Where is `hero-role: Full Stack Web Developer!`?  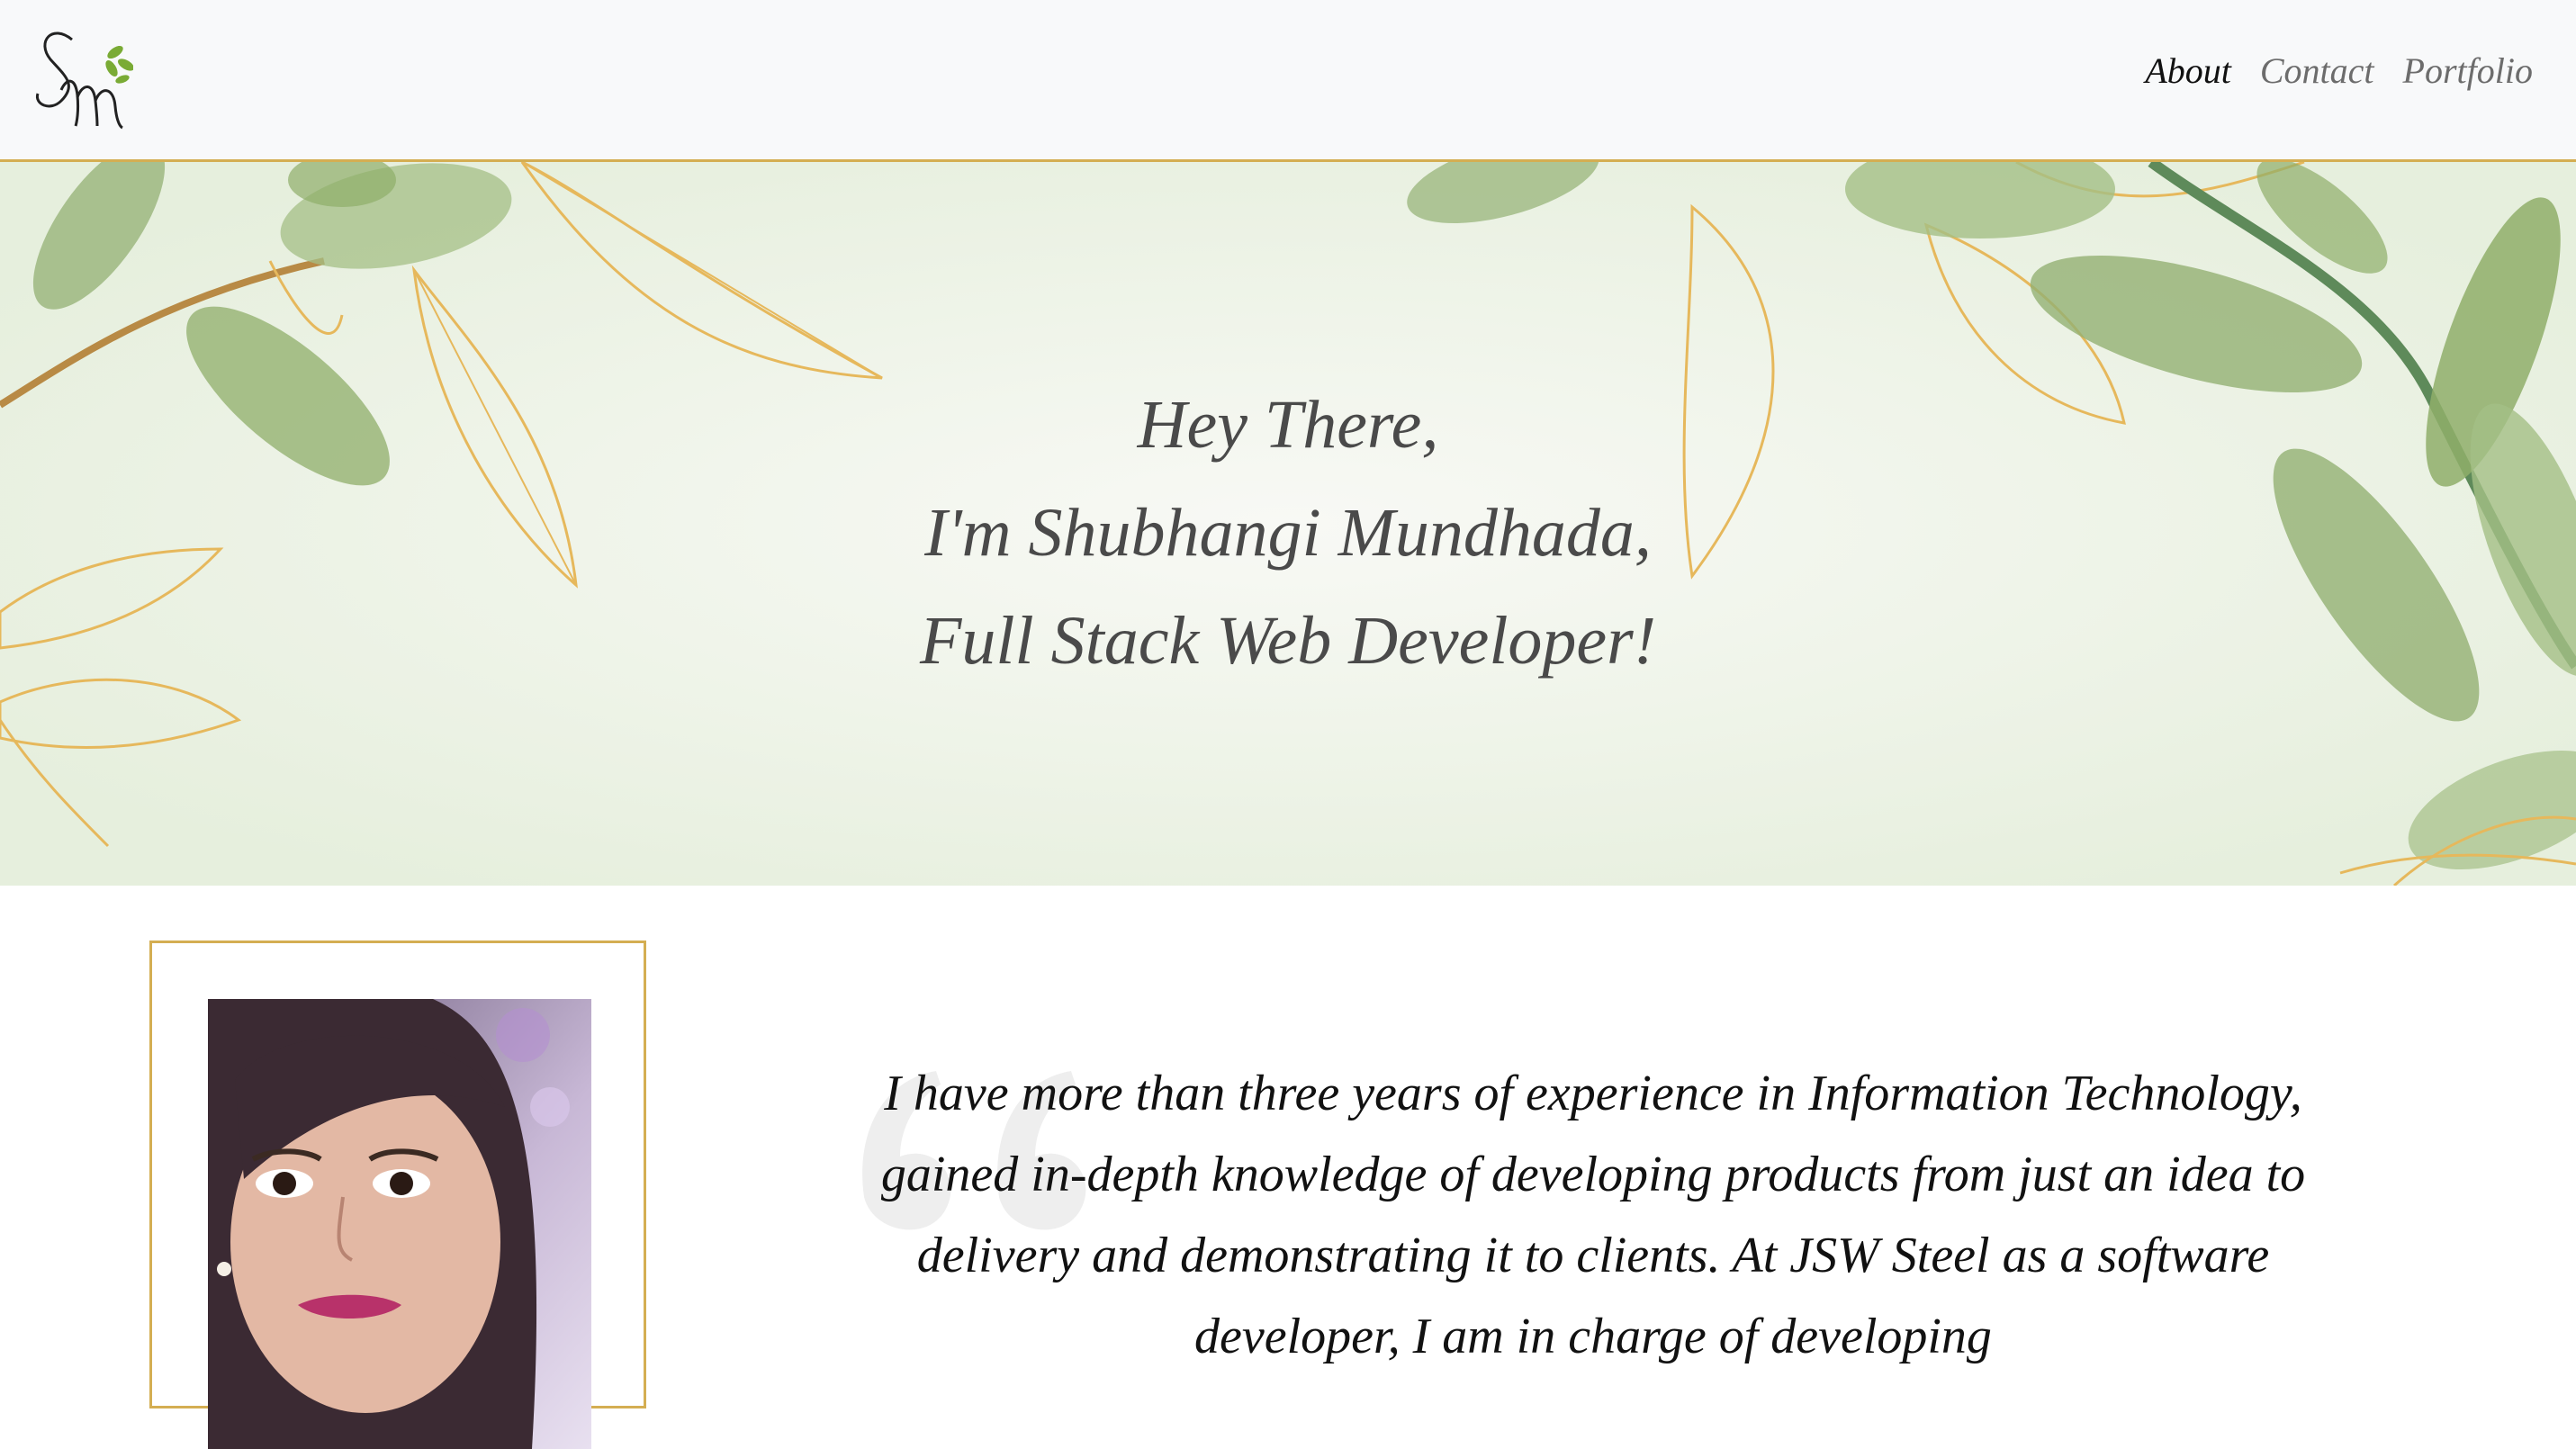
hero-role: Full Stack Web Developer! is located at coordinates (1288, 641).